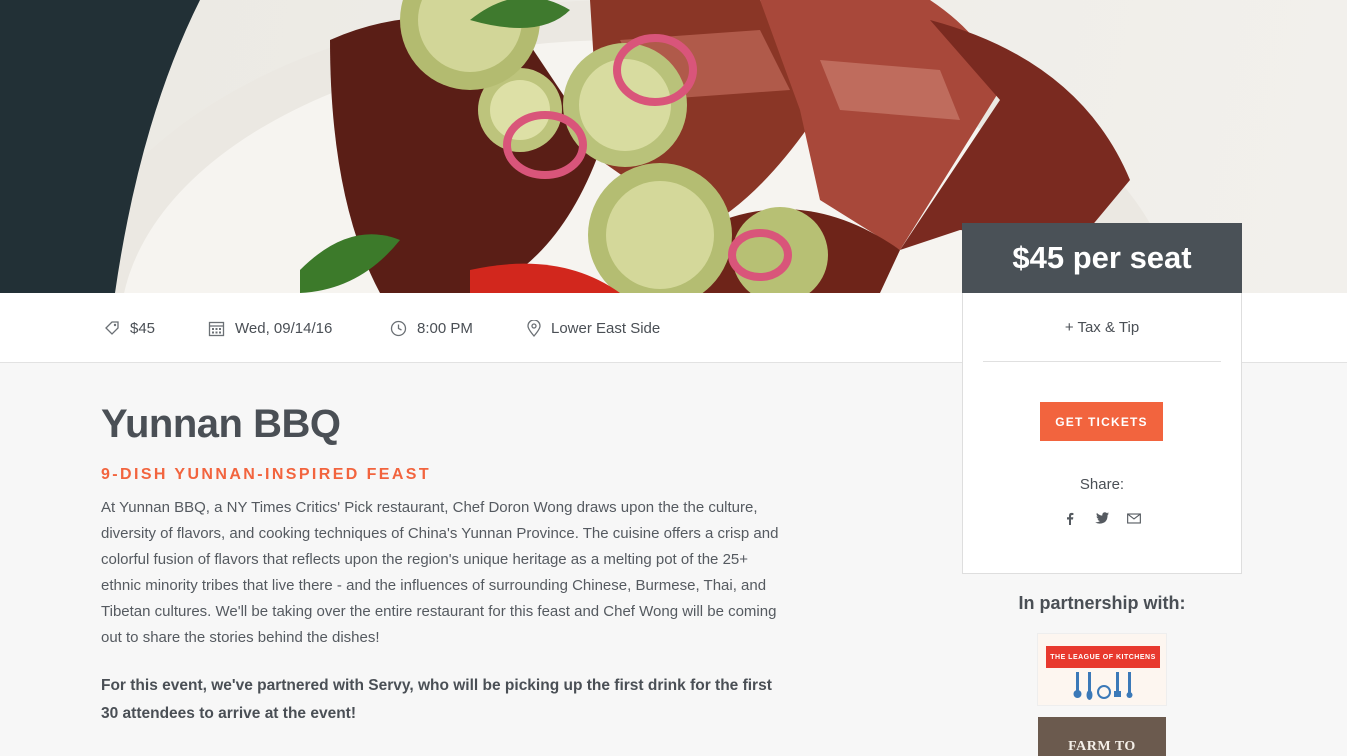 This screenshot has height=756, width=1347. I want to click on card-divider, so click(1102, 361).